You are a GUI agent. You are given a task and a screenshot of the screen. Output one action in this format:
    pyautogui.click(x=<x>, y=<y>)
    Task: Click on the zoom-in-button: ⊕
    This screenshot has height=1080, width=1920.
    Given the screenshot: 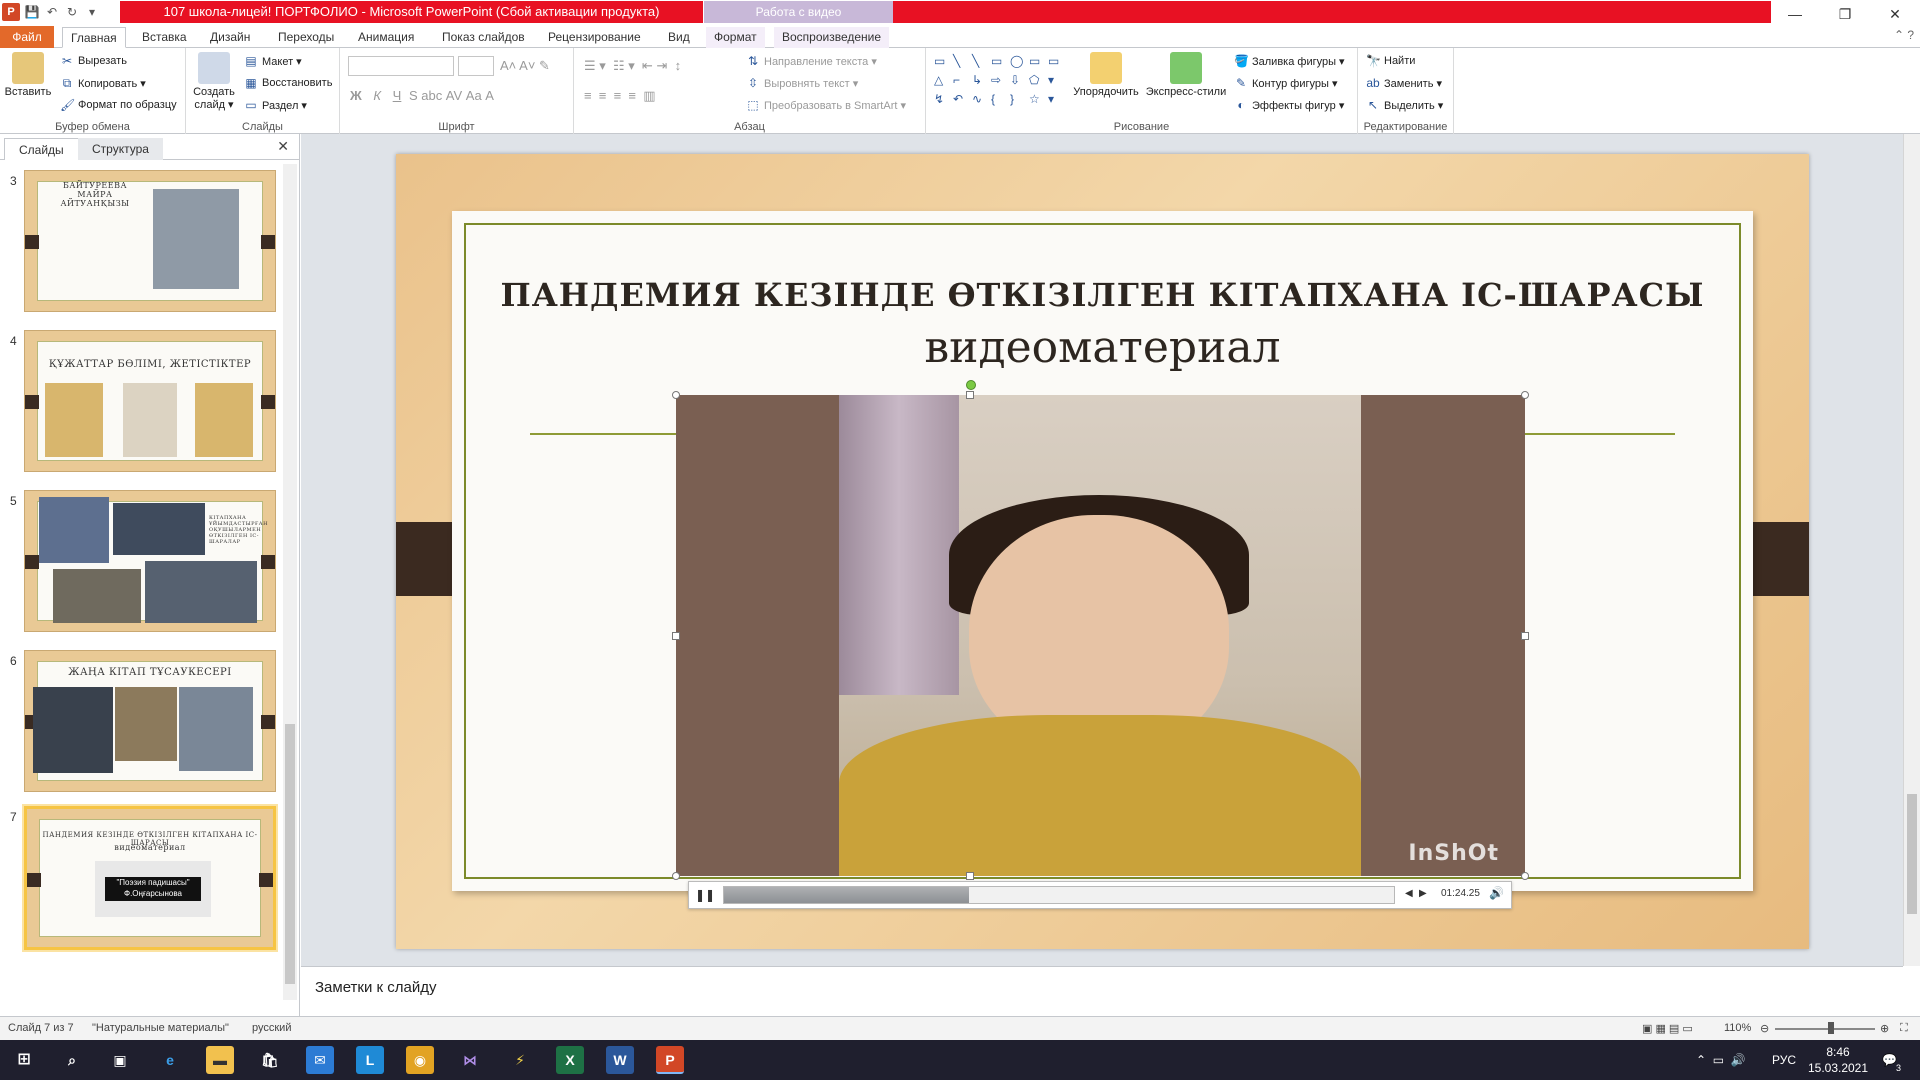 What is the action you would take?
    pyautogui.click(x=1884, y=1028)
    